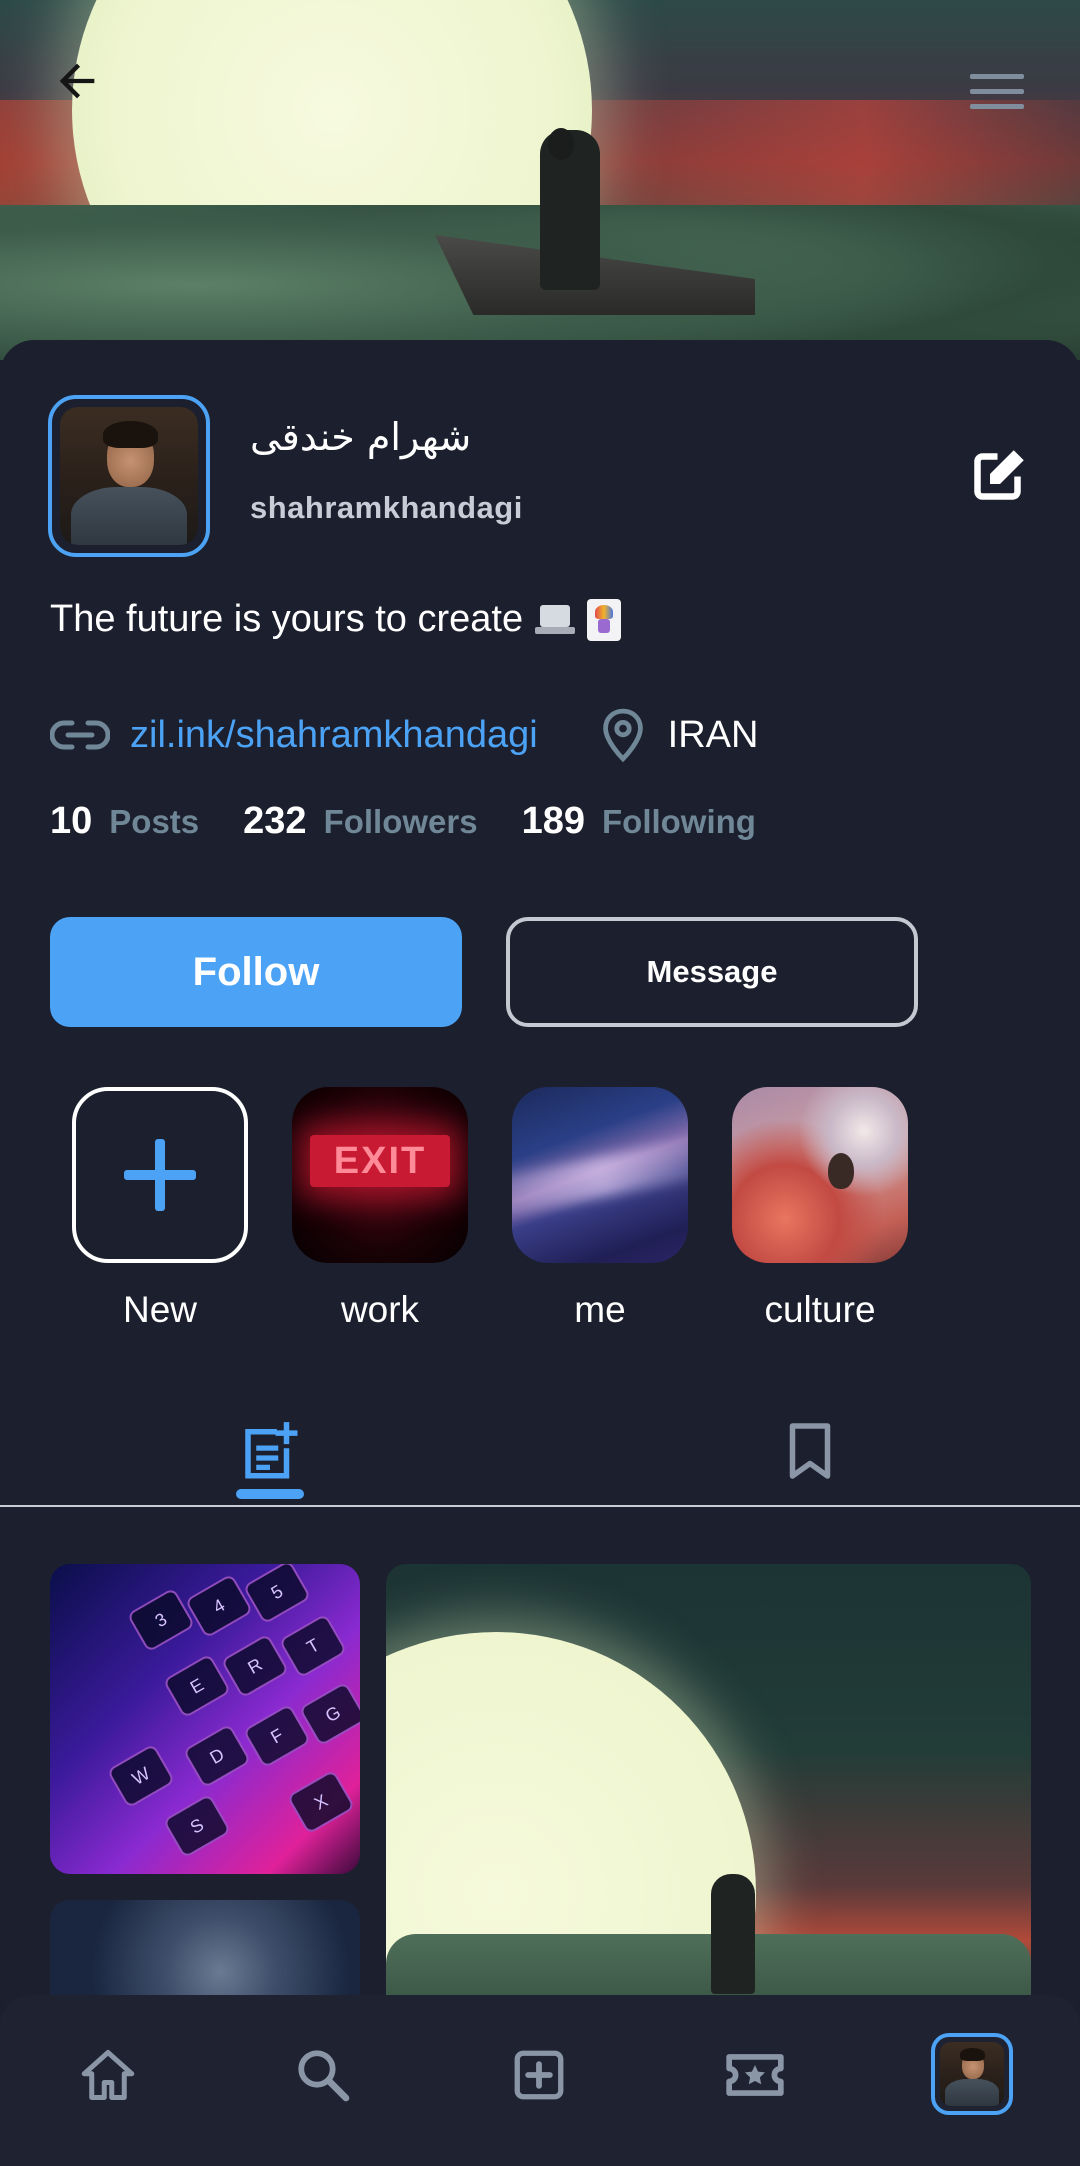  Describe the element at coordinates (334, 735) in the screenshot. I see `profile-link: zil.ink/shahramkhandagi` at that location.